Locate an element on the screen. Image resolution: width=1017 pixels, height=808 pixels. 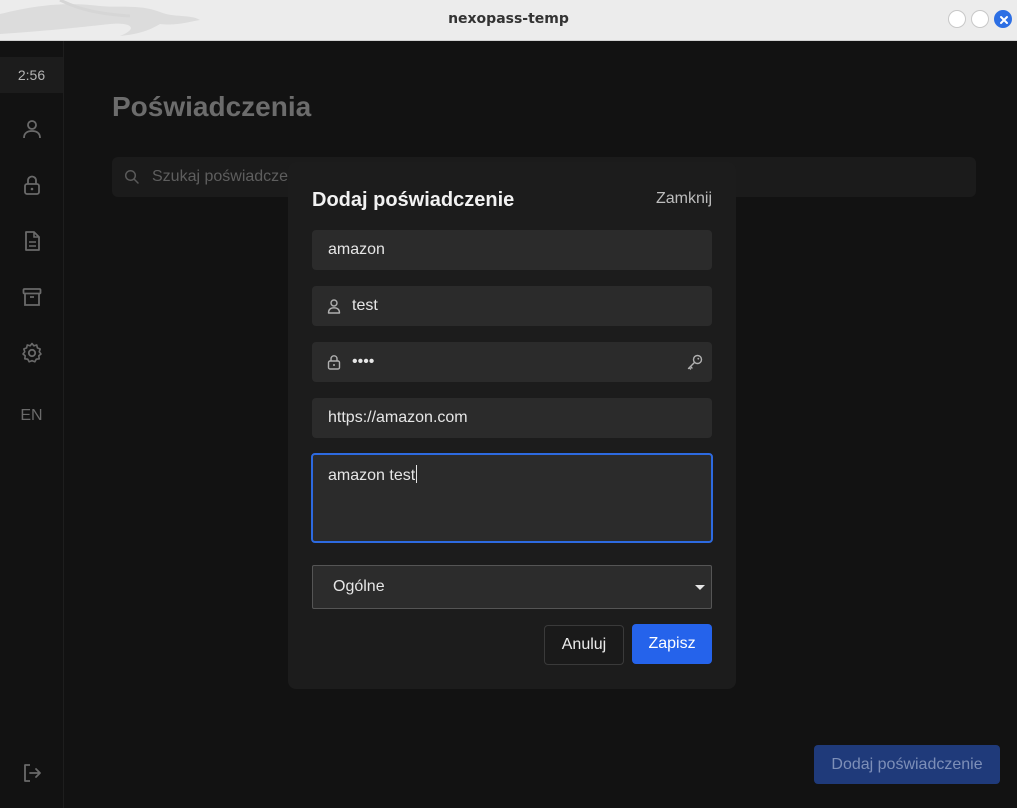
window-titlebar: nexopass-temp is located at coordinates (508, 20).